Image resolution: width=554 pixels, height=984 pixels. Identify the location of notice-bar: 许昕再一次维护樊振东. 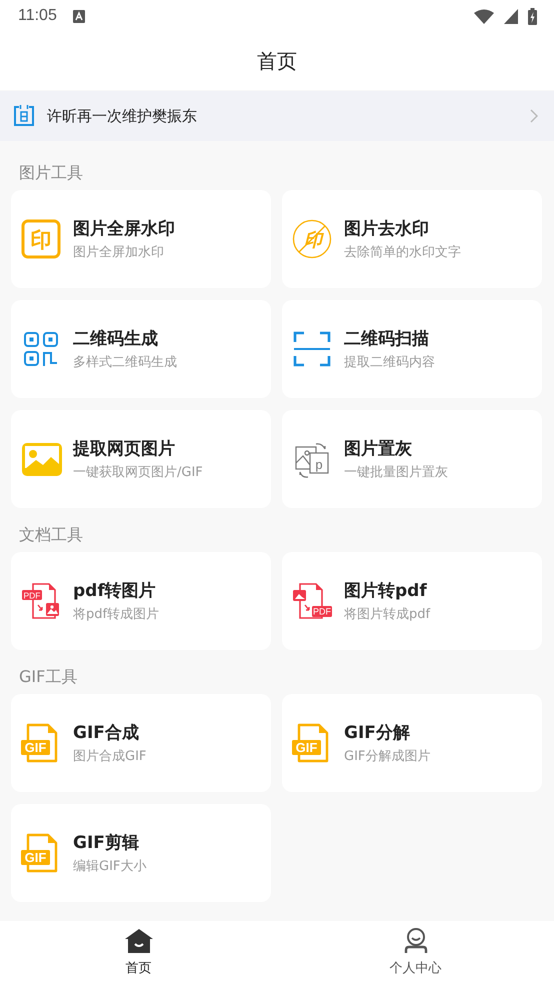
(277, 116).